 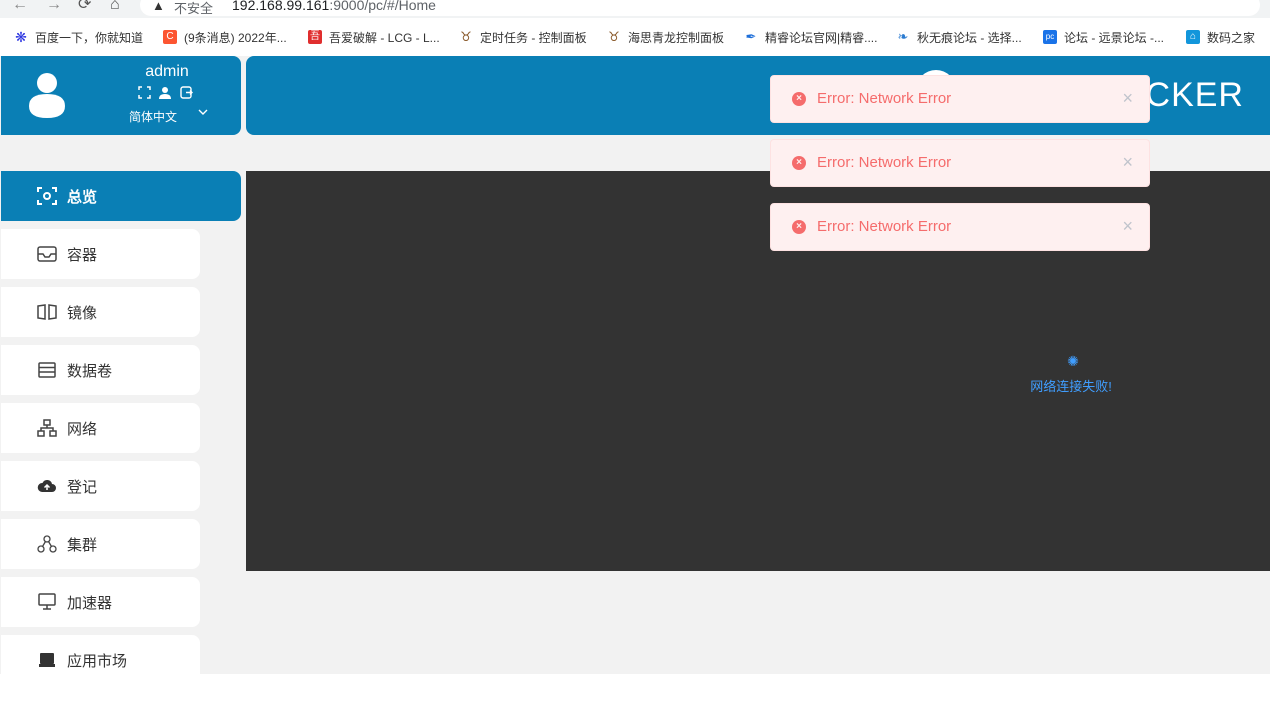 I want to click on list-icon, so click(x=47, y=370).